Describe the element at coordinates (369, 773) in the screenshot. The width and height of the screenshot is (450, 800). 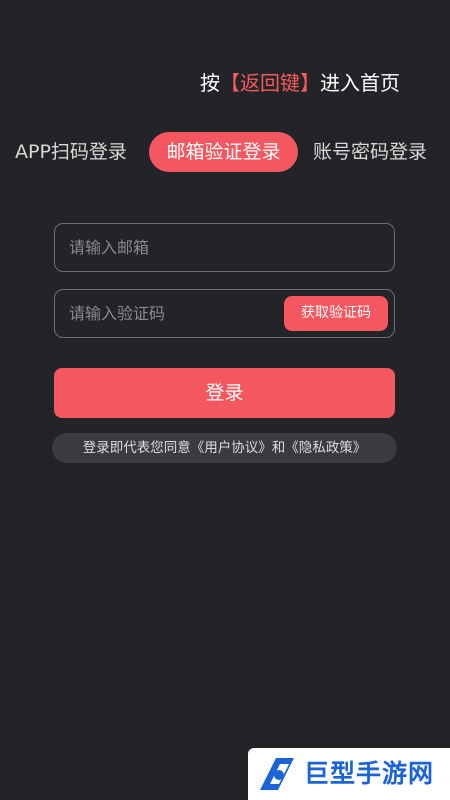
I see `watermark-text: 巨型手游网` at that location.